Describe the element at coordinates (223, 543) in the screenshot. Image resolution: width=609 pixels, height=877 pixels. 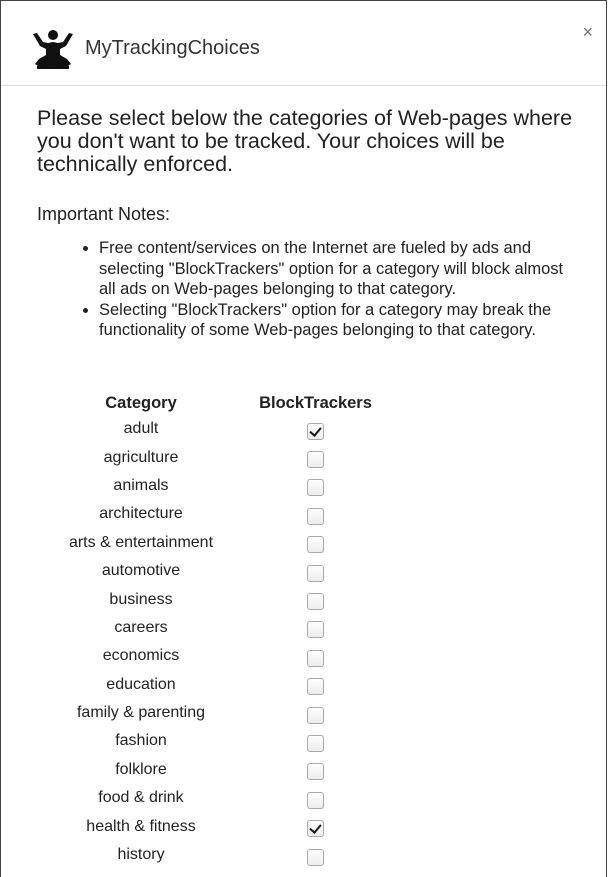
I see `table-row: arts & entertainment` at that location.